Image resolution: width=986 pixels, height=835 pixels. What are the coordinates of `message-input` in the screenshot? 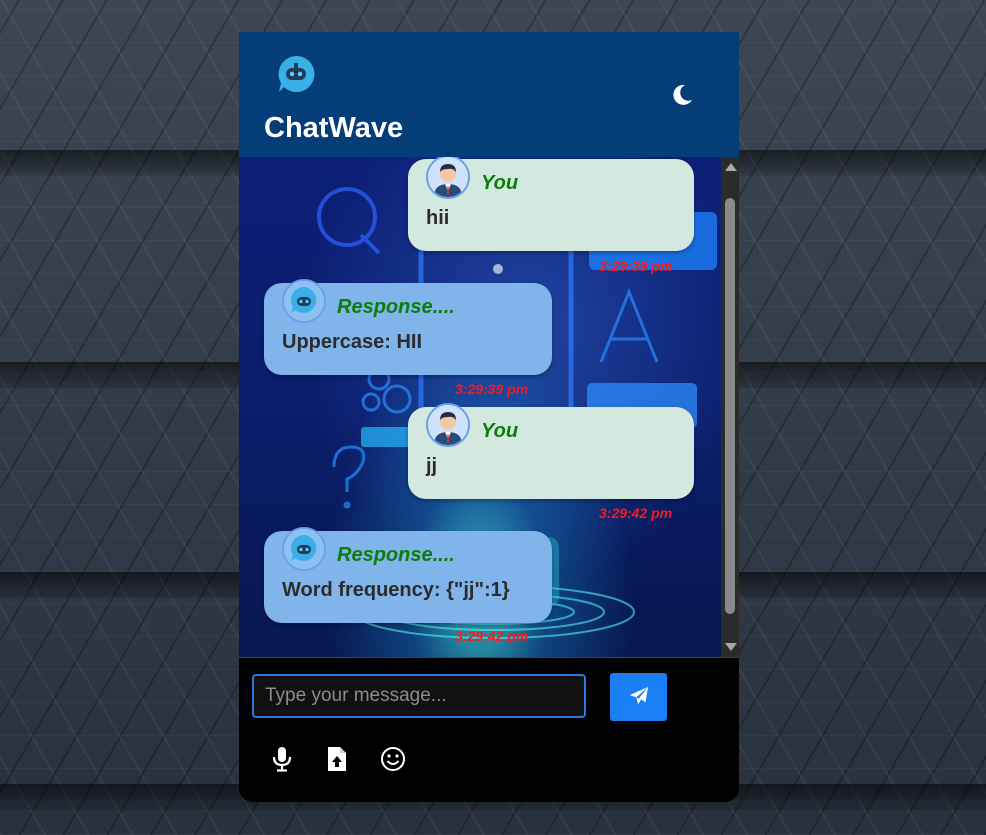 It's located at (419, 696).